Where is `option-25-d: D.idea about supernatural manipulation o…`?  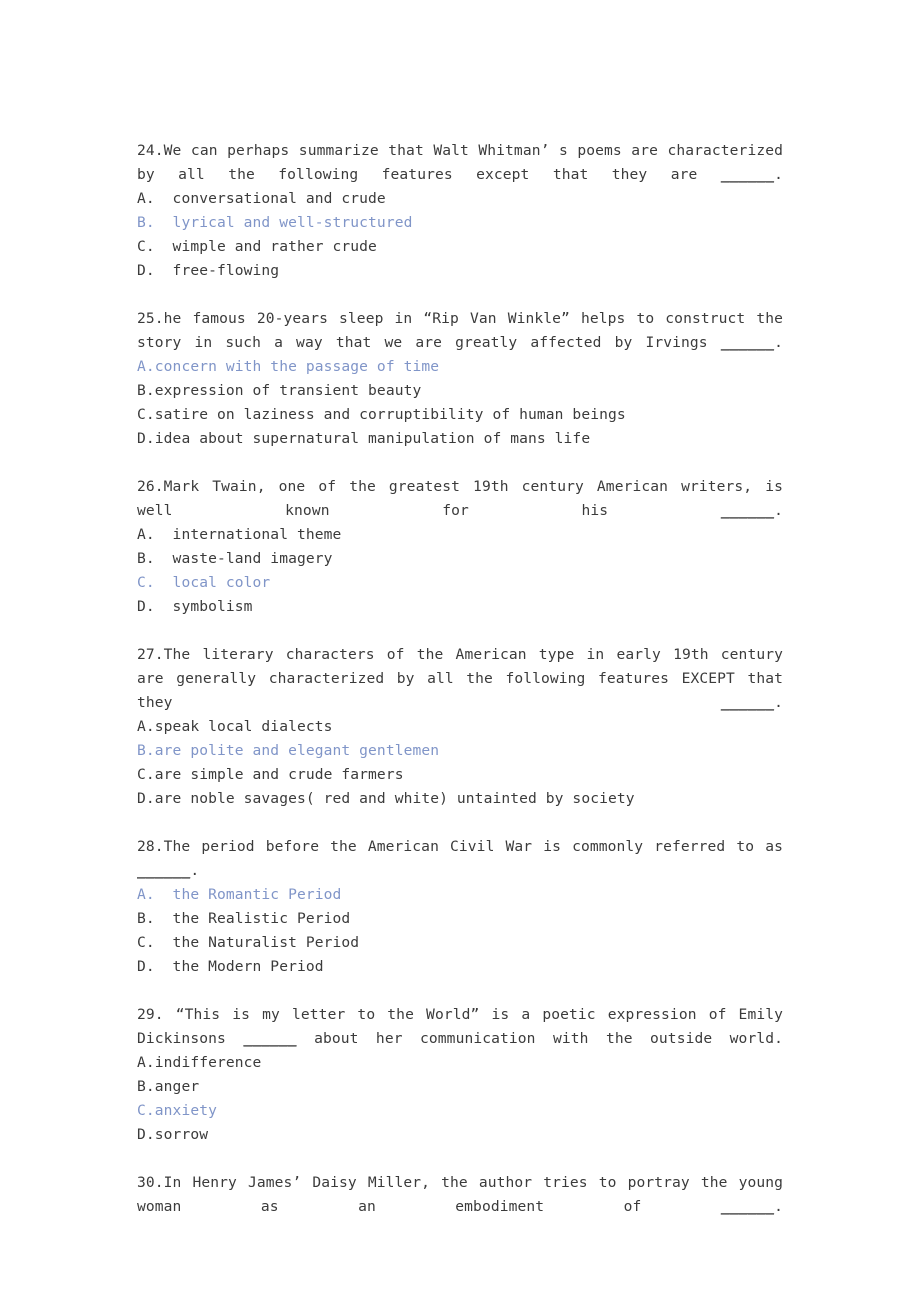
option-25-d: D.idea about supernatural manipulation o… is located at coordinates (460, 439).